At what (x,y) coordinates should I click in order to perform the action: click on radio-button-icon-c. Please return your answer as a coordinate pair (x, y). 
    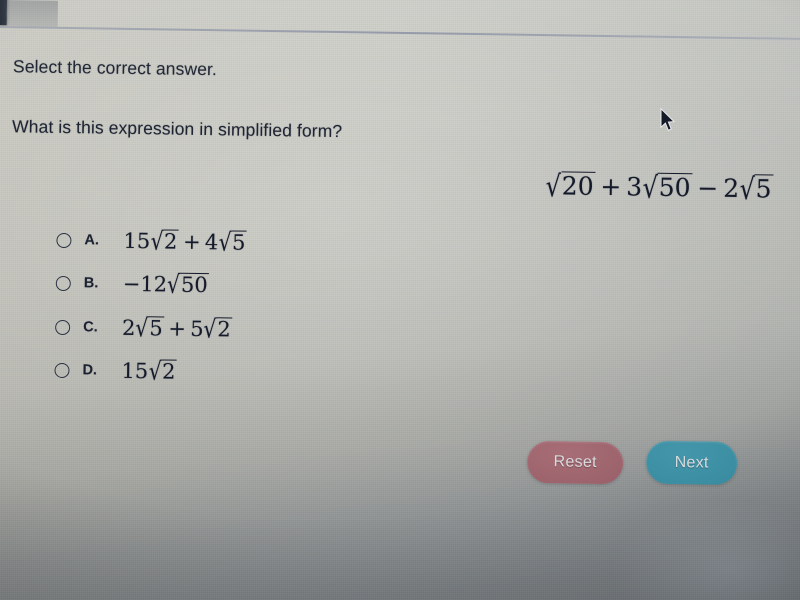
    Looking at the image, I should click on (63, 327).